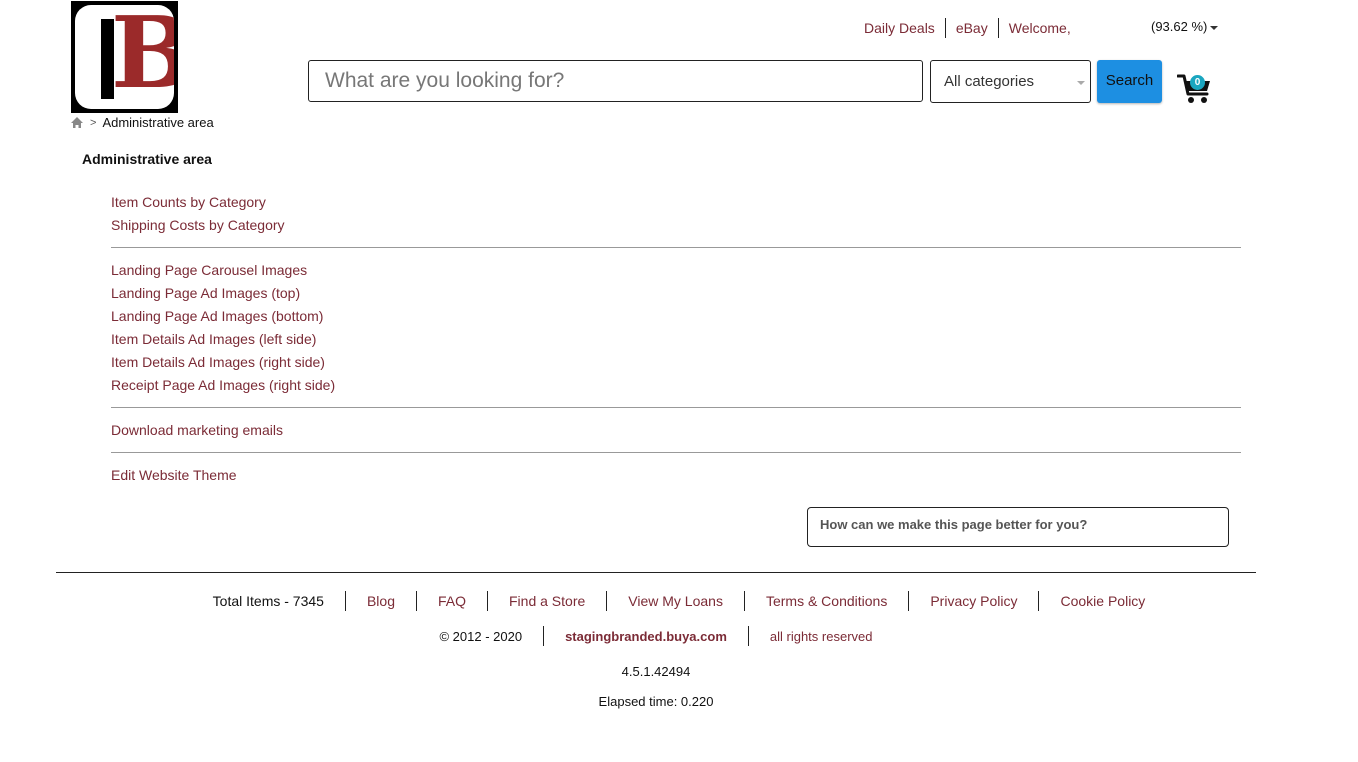  Describe the element at coordinates (676, 363) in the screenshot. I see `link-details-ad-right: Item Details Ad Images (right side)` at that location.